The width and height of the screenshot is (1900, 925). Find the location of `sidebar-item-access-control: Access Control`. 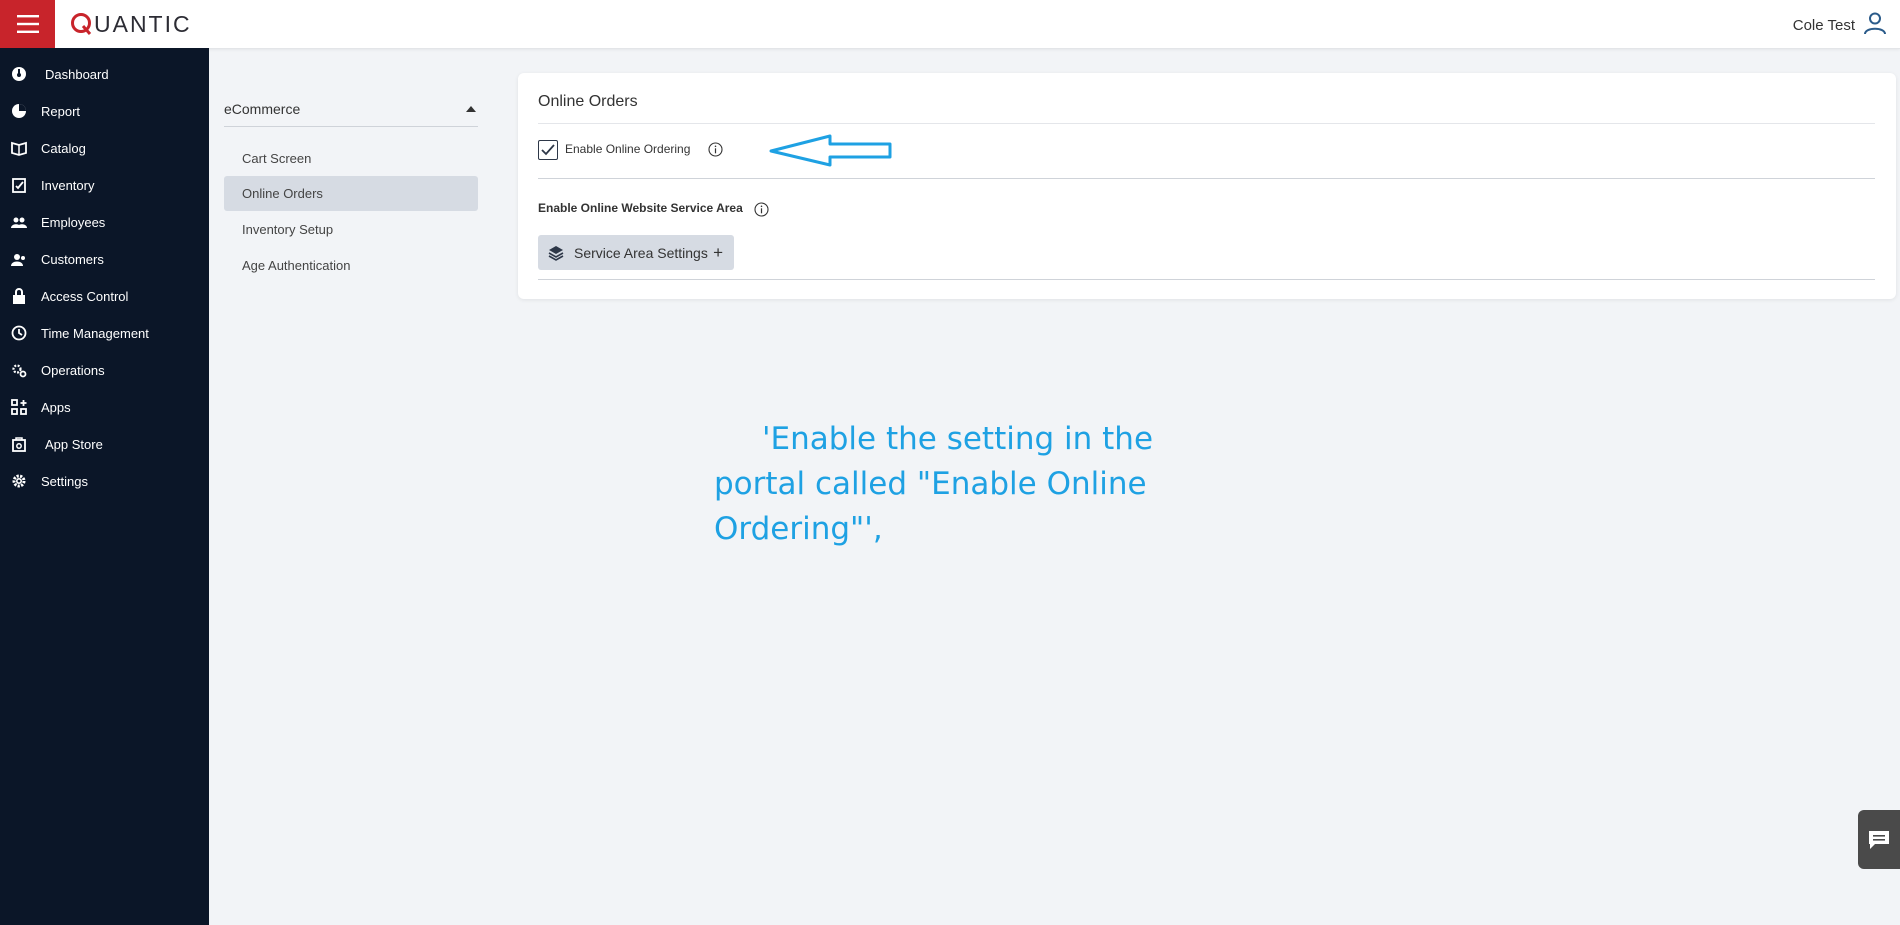

sidebar-item-access-control: Access Control is located at coordinates (104, 296).